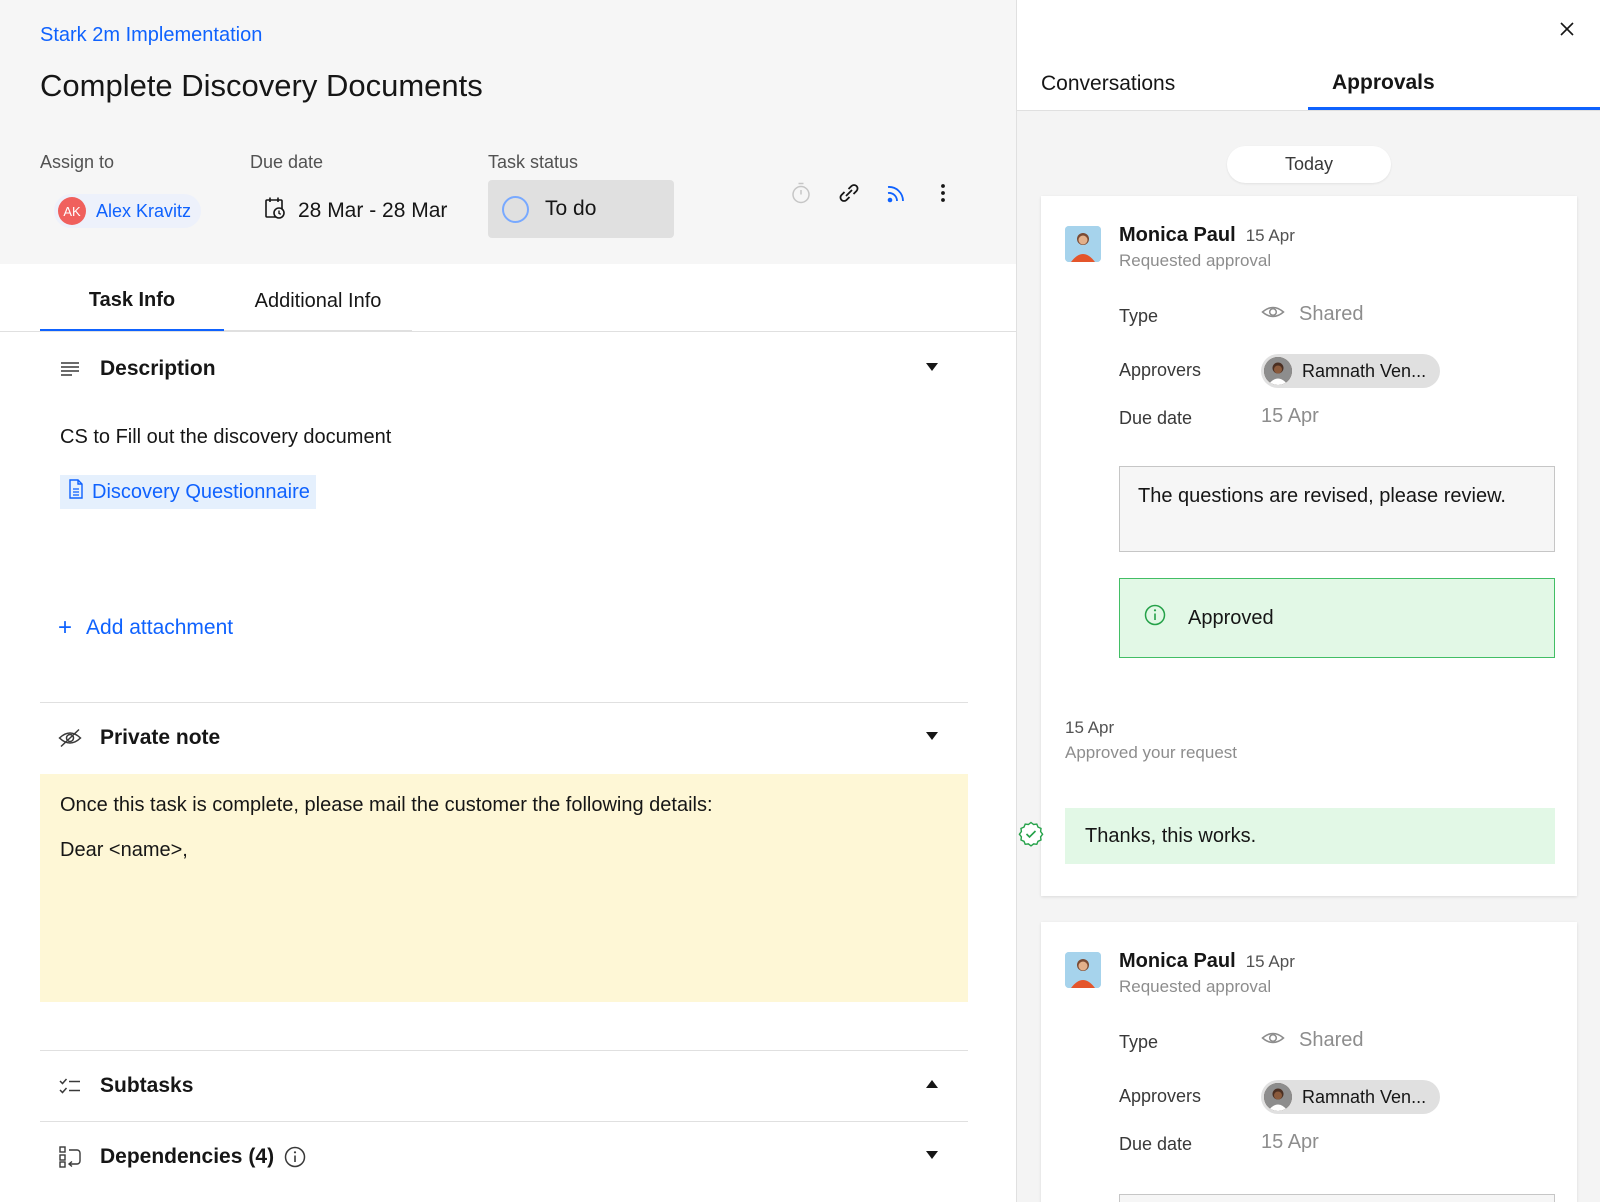 This screenshot has width=1600, height=1202. Describe the element at coordinates (124, 850) in the screenshot. I see `note-text-line: Dear <name>,` at that location.